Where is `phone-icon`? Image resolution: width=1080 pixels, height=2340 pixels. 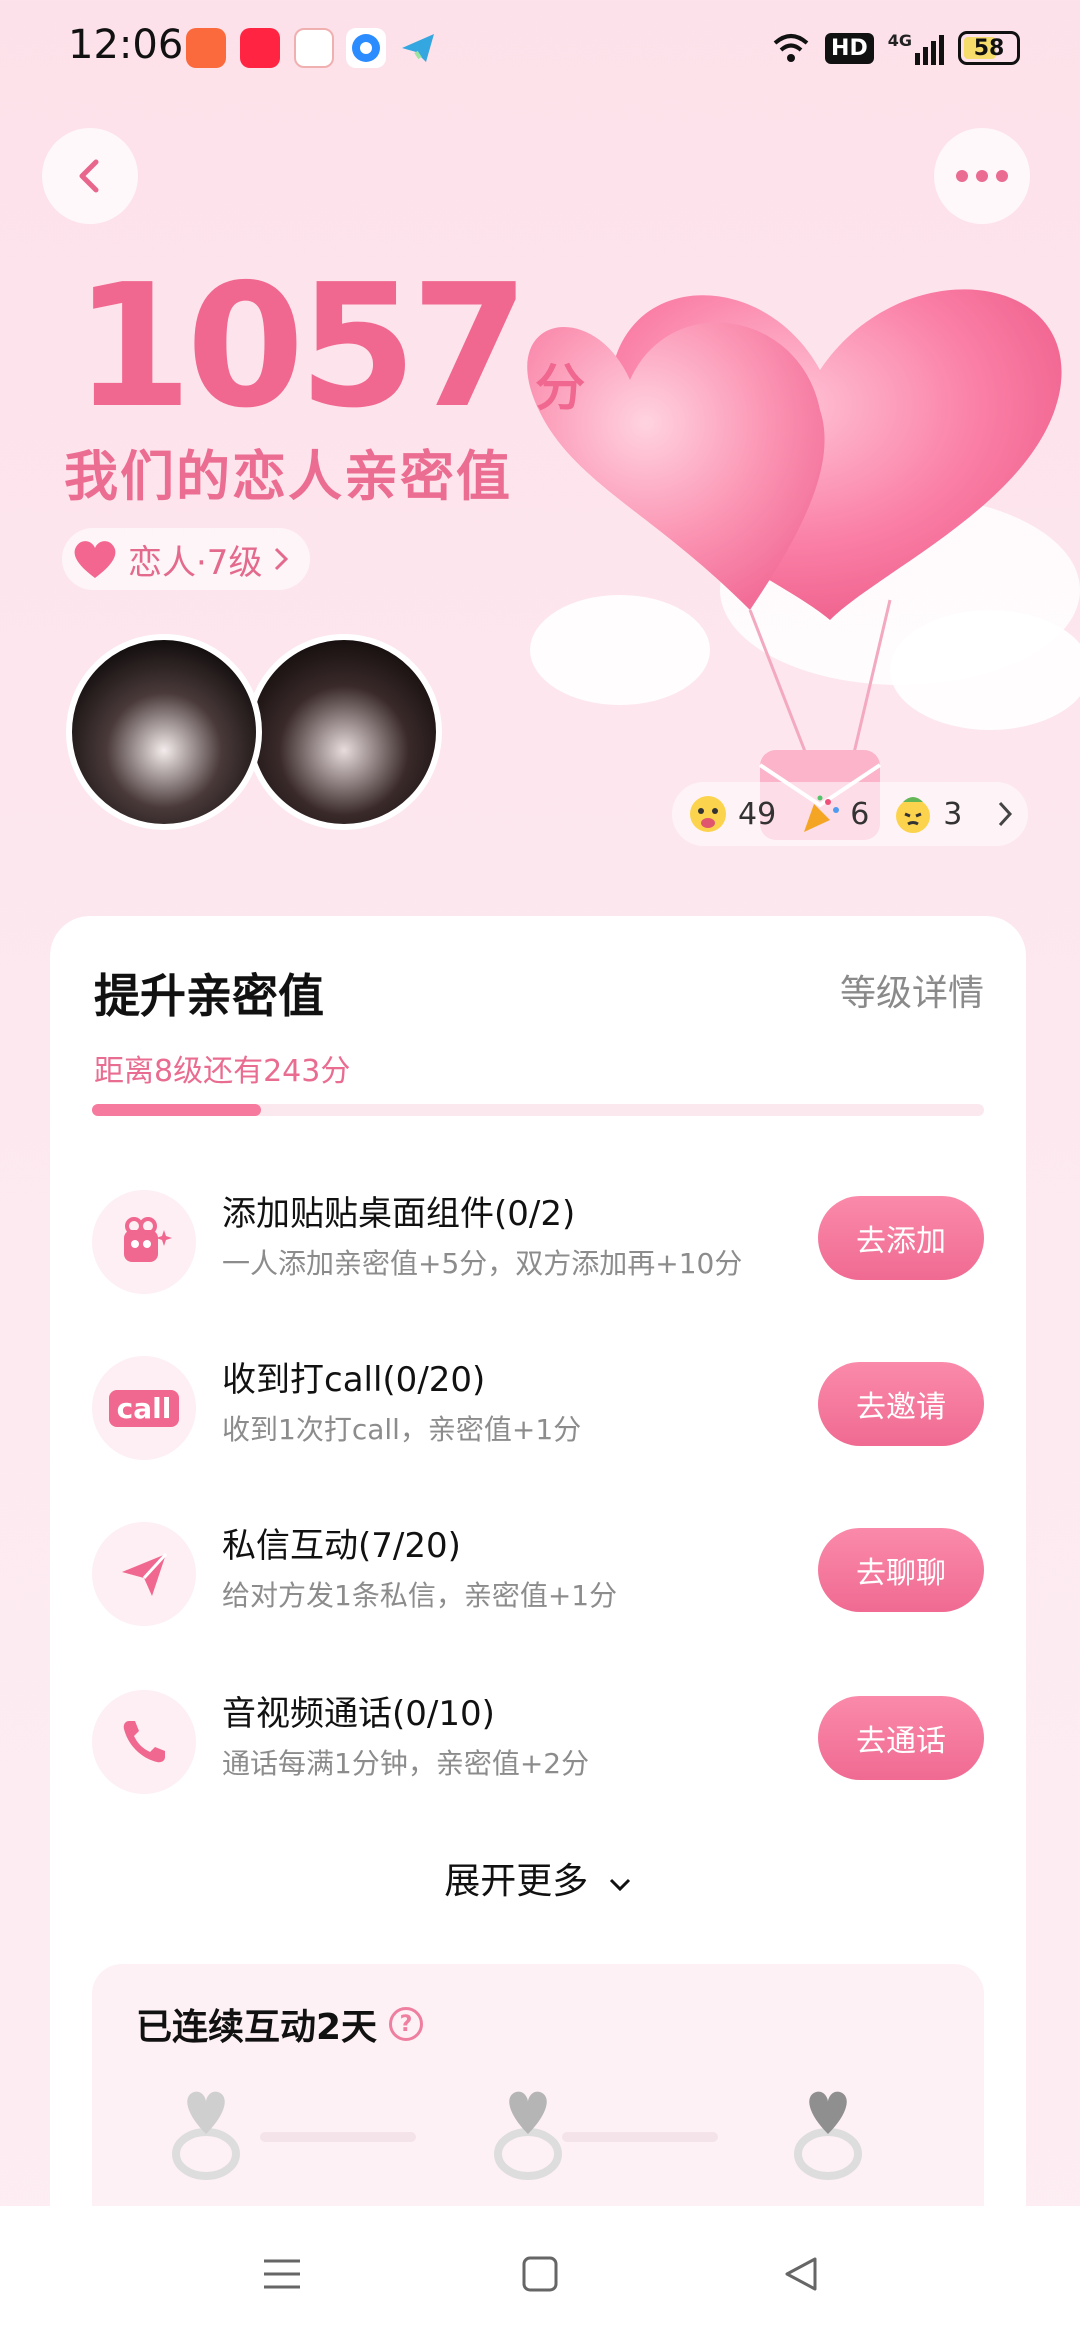
phone-icon is located at coordinates (144, 1742).